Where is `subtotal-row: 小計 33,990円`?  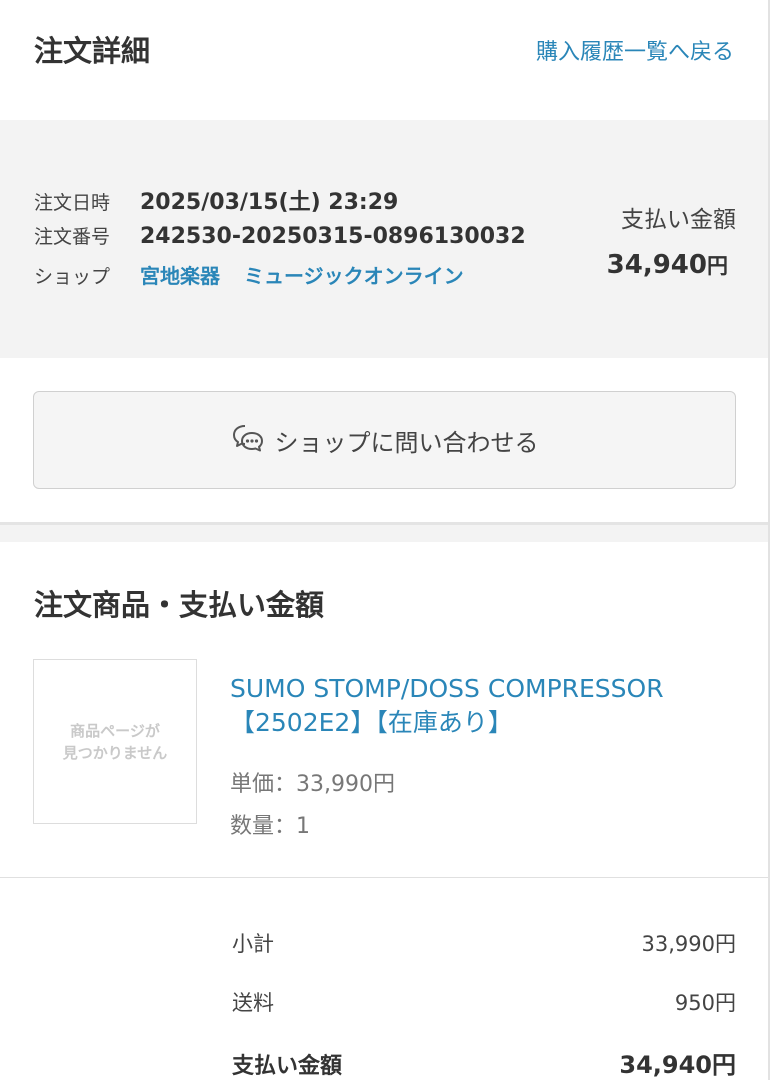
subtotal-row: 小計 33,990円 is located at coordinates (484, 943).